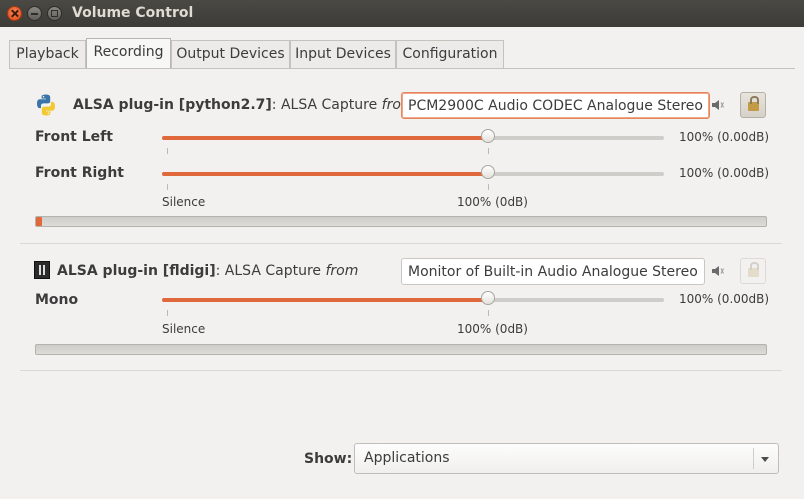  I want to click on python-icon, so click(46, 105).